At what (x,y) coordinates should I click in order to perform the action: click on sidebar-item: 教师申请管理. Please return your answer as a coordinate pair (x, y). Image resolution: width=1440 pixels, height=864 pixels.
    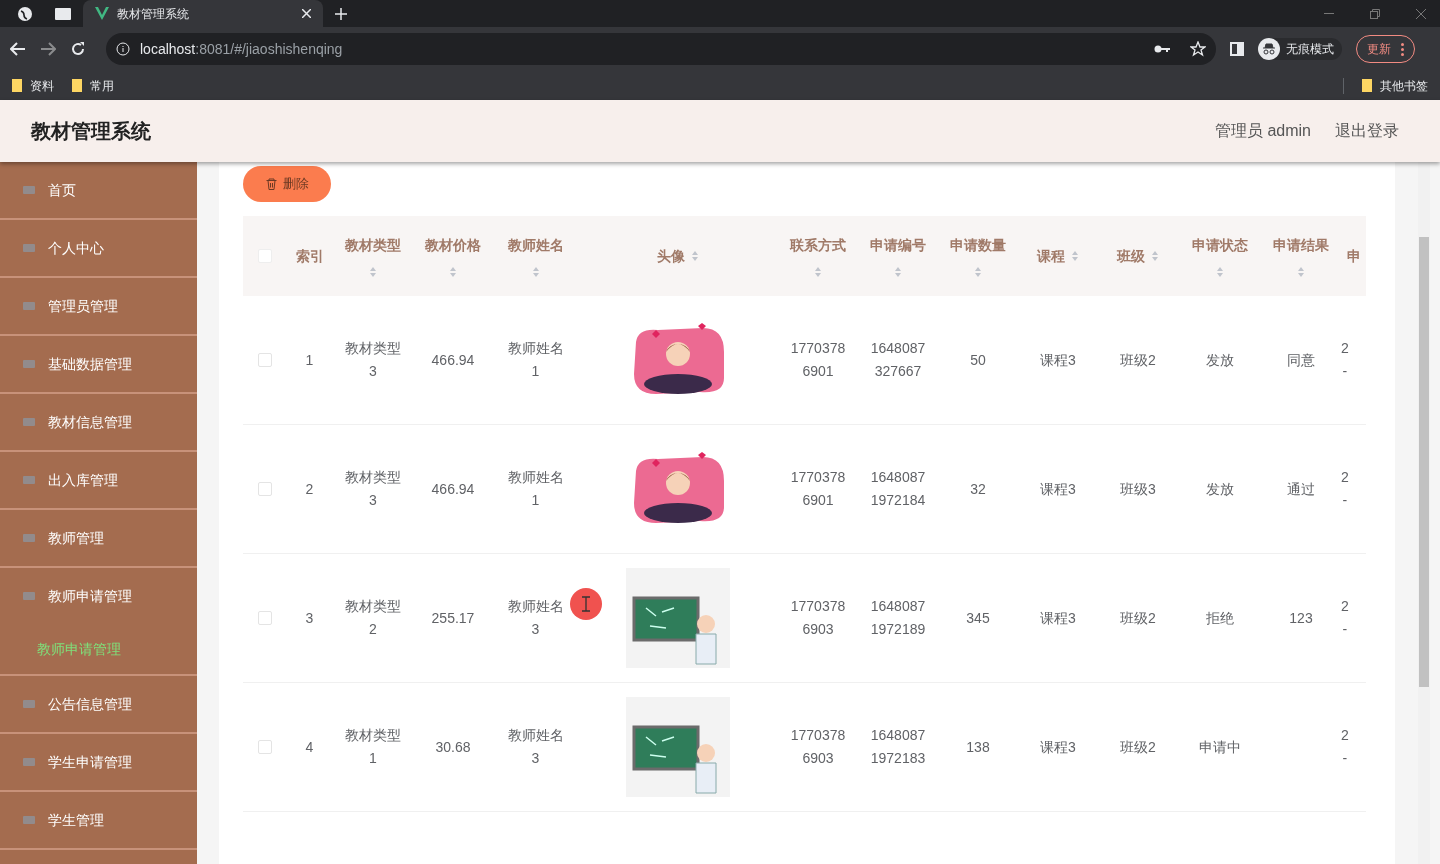
    Looking at the image, I should click on (98, 596).